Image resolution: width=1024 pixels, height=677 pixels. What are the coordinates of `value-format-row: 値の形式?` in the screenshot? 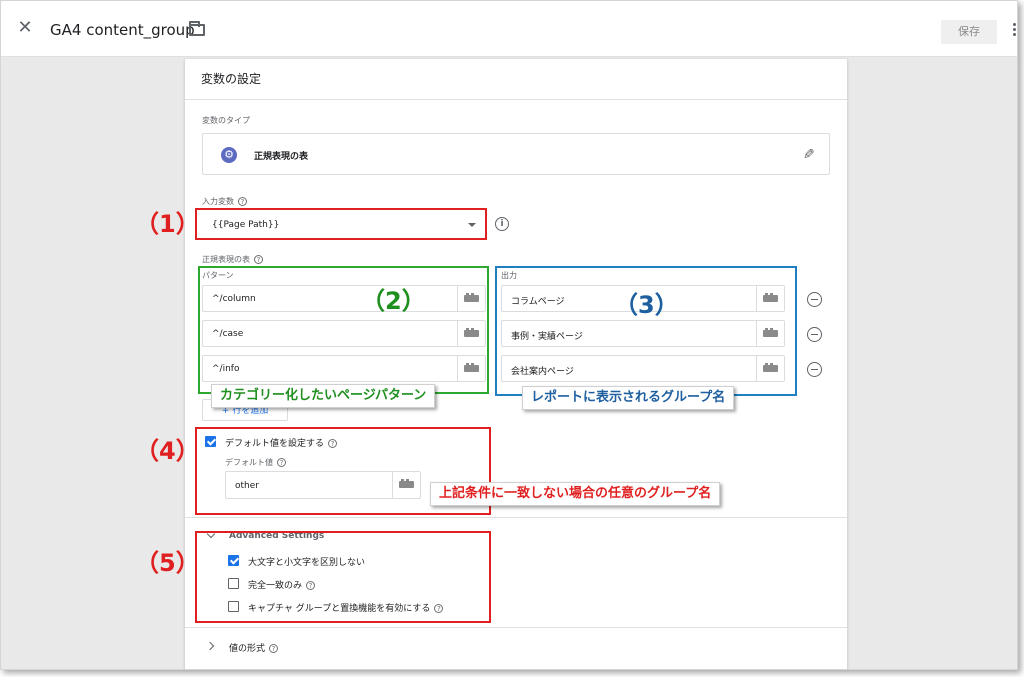 It's located at (254, 647).